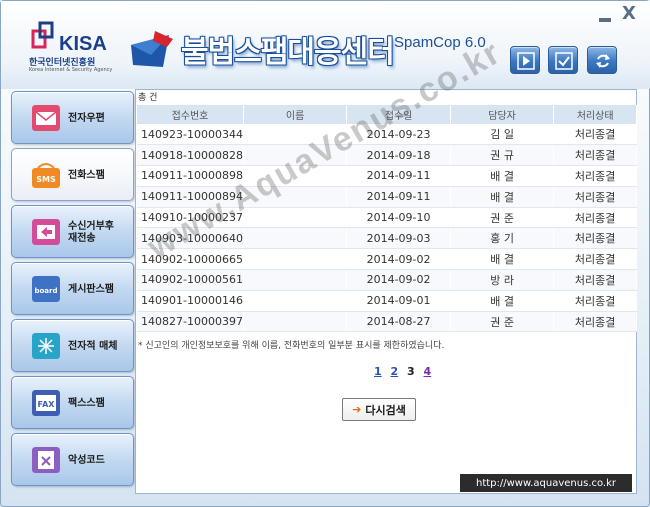  I want to click on table-row: 140901-10000146 2014-09-01 배 결 처리종결, so click(387, 301).